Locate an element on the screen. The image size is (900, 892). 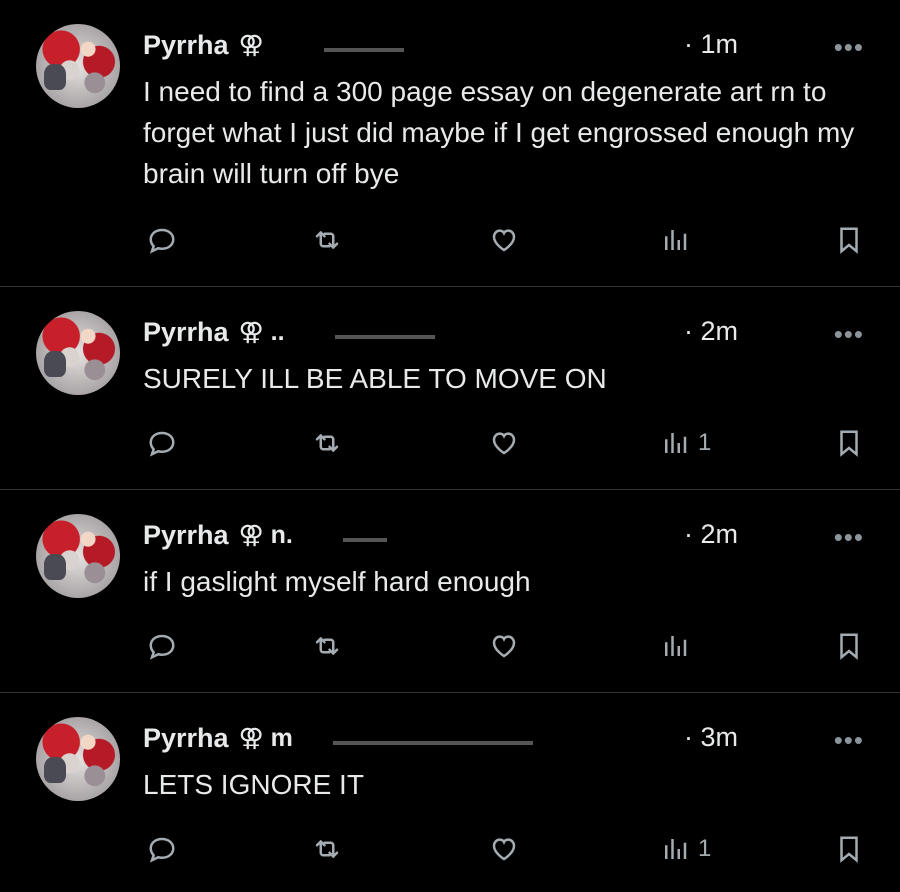
tweet-text: if I gaslight myself hard enough is located at coordinates (337, 581).